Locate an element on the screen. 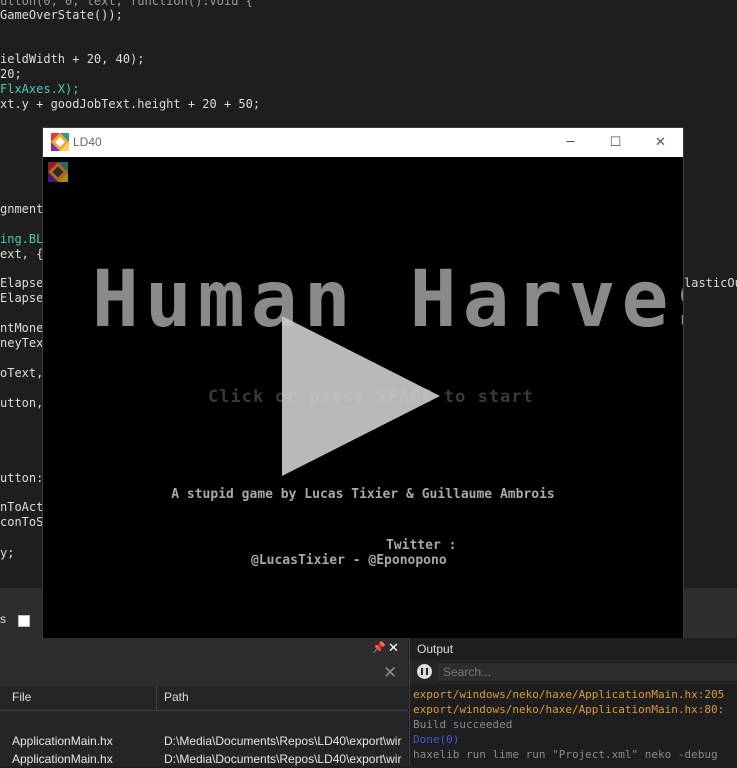  twitter-handles: @LucasTixier - @Eponopono is located at coordinates (349, 560).